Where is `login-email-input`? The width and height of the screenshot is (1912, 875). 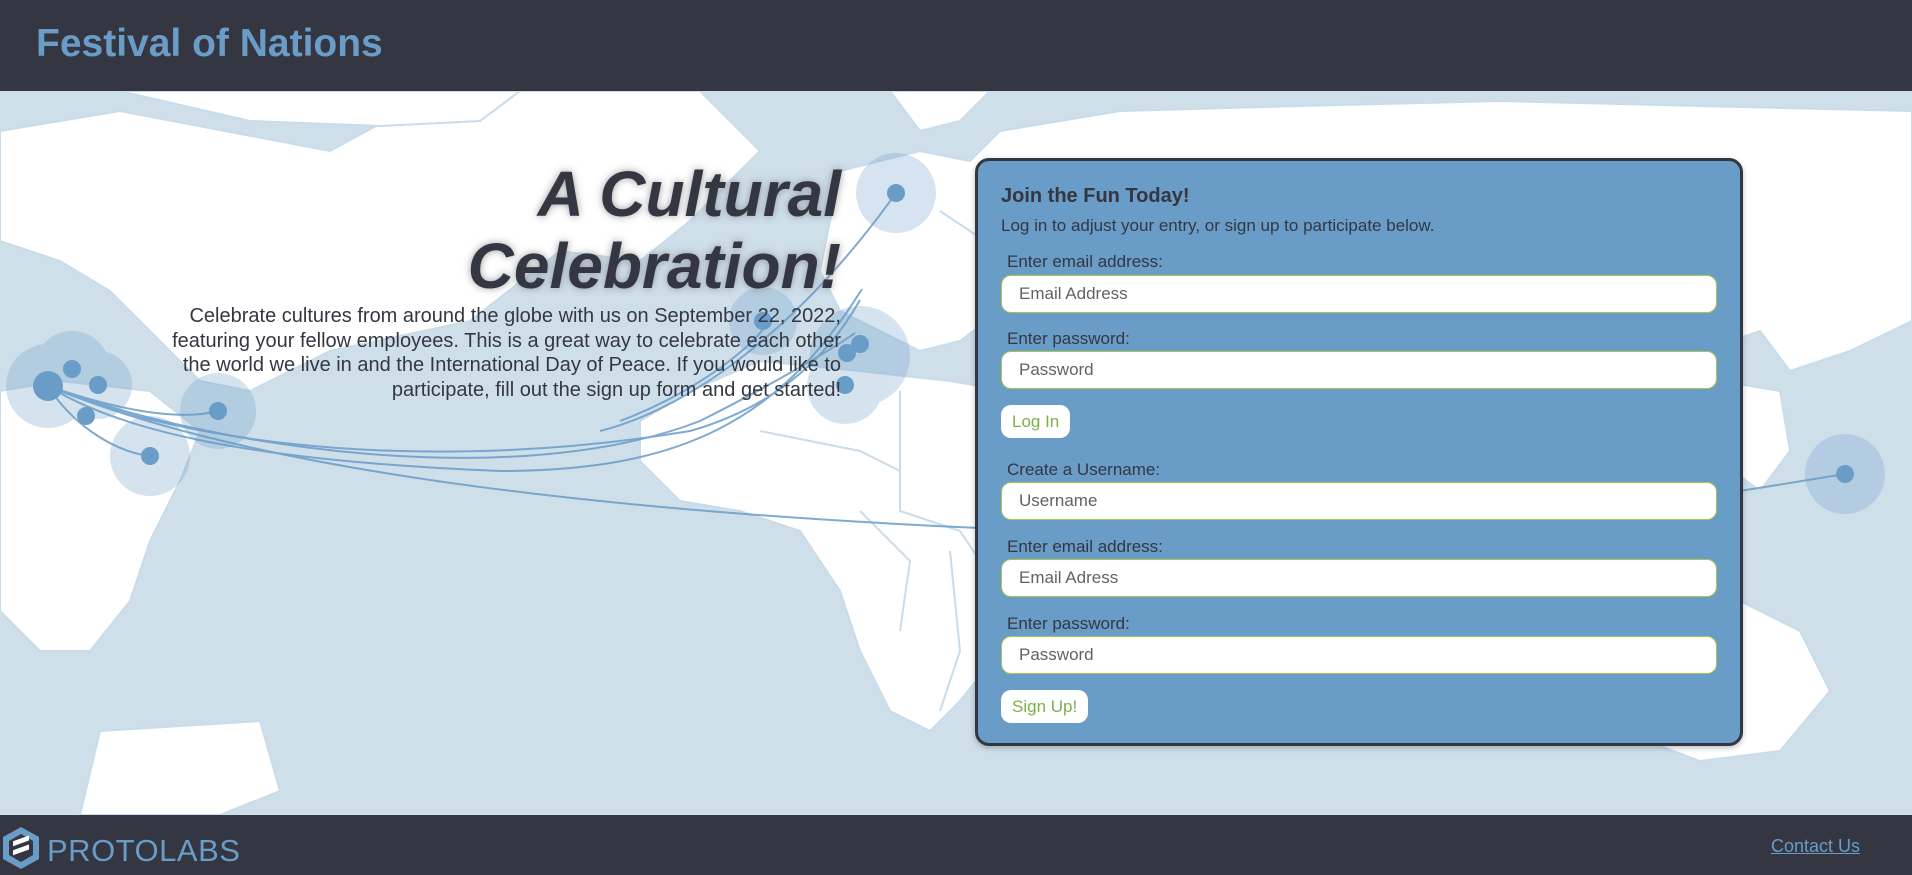
login-email-input is located at coordinates (1359, 294).